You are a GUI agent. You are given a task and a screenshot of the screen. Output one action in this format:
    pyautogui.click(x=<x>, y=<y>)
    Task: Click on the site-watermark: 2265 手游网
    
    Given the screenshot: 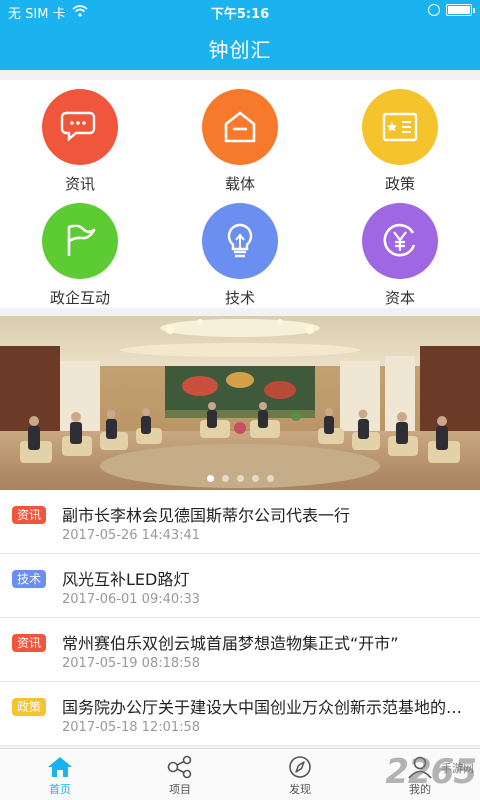 What is the action you would take?
    pyautogui.click(x=431, y=772)
    